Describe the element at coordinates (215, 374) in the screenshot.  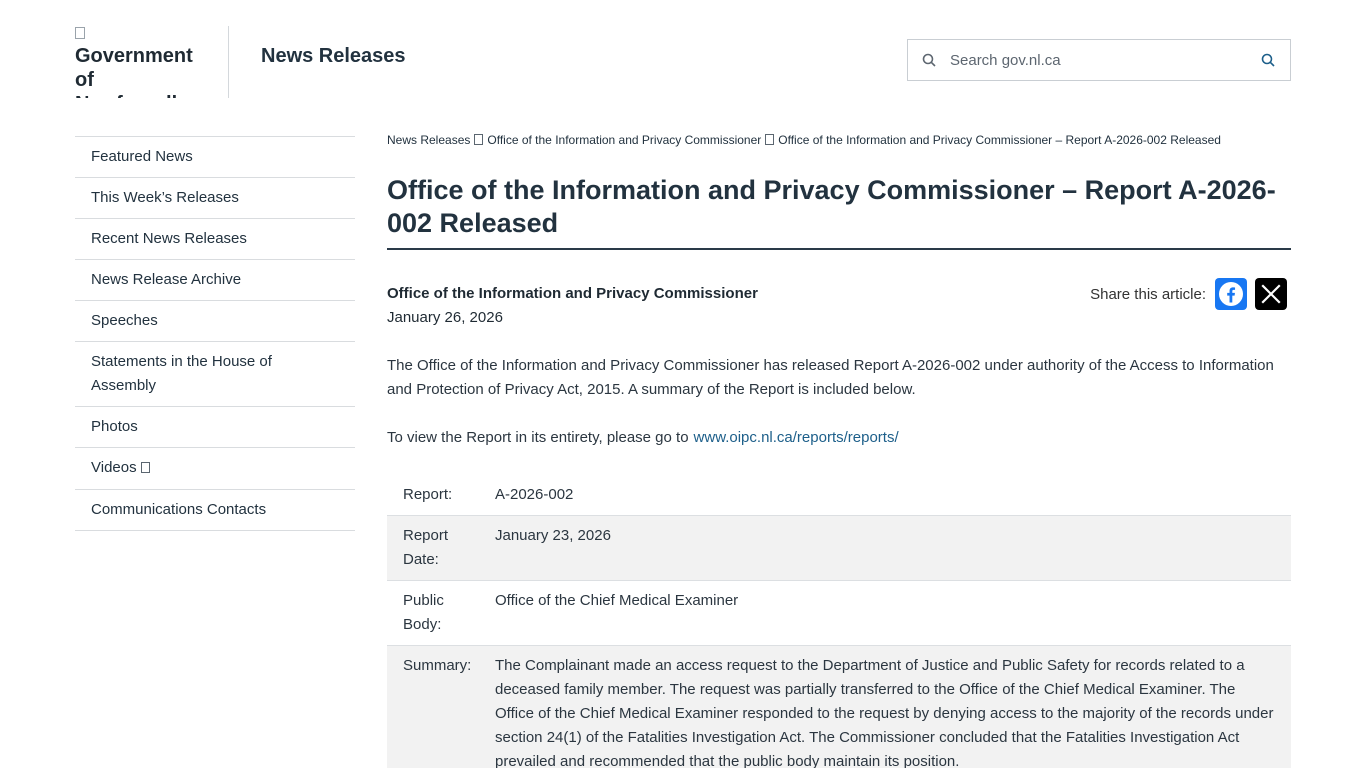
I see `sidebar-item-statements: Statements in the House of Assembly` at that location.